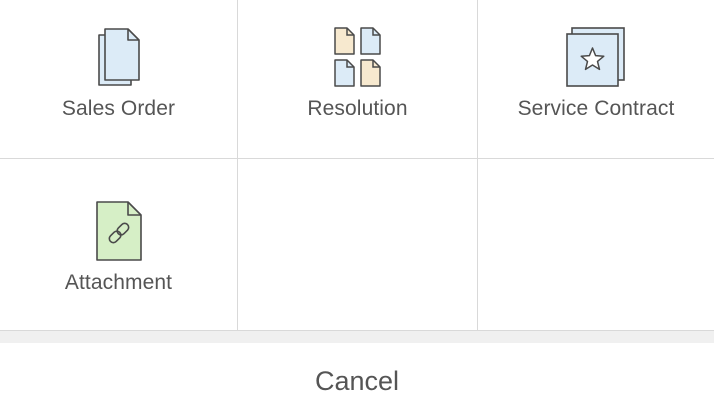 The height and width of the screenshot is (420, 714). What do you see at coordinates (118, 108) in the screenshot?
I see `tile-label: Sales Order` at bounding box center [118, 108].